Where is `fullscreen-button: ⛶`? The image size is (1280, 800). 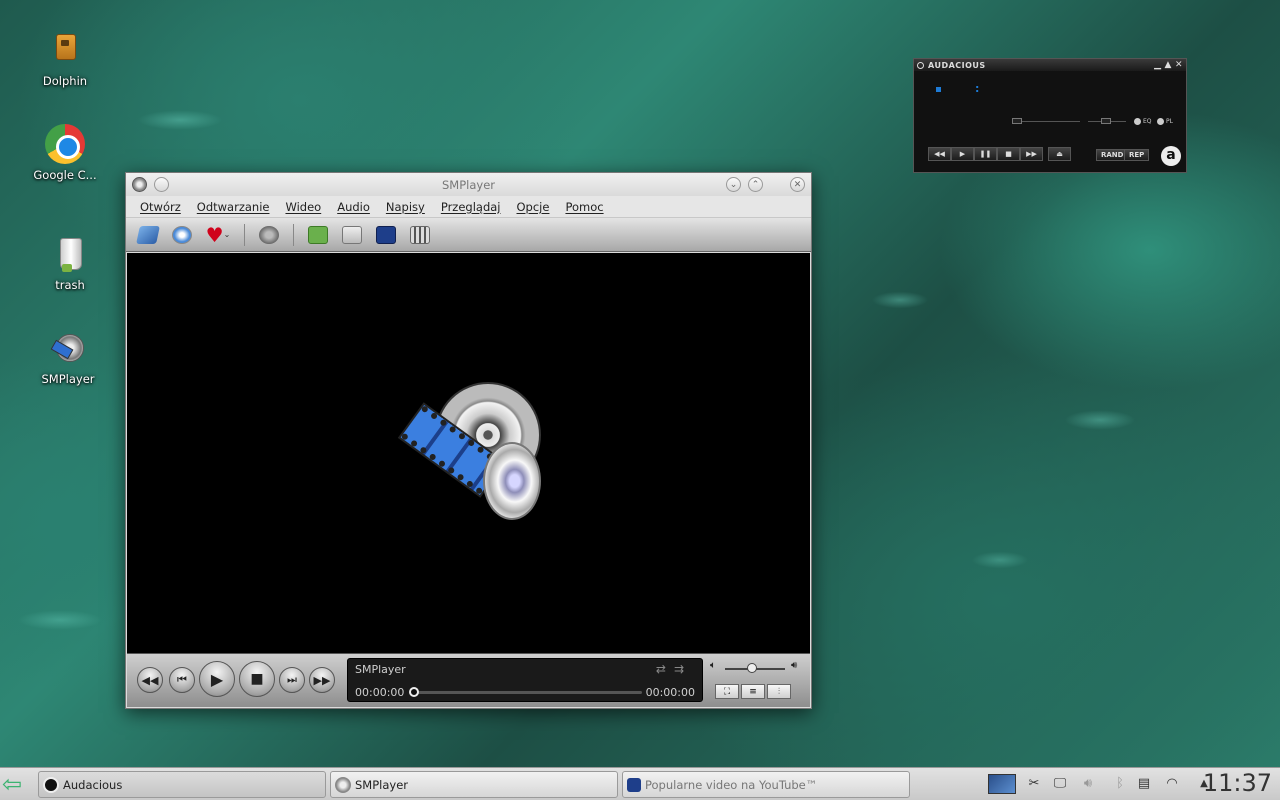
fullscreen-button: ⛶ is located at coordinates (727, 691).